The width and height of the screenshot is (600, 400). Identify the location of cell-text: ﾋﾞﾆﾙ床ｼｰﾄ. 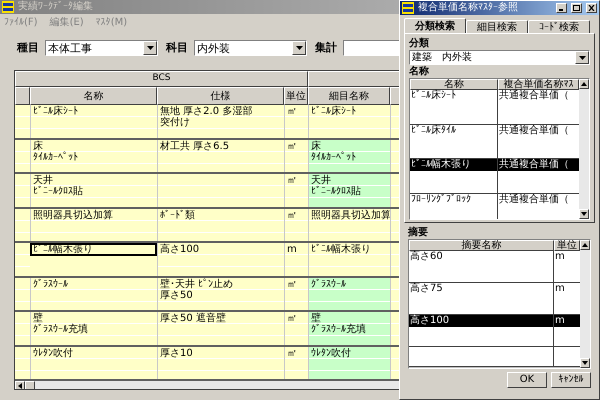
(334, 111).